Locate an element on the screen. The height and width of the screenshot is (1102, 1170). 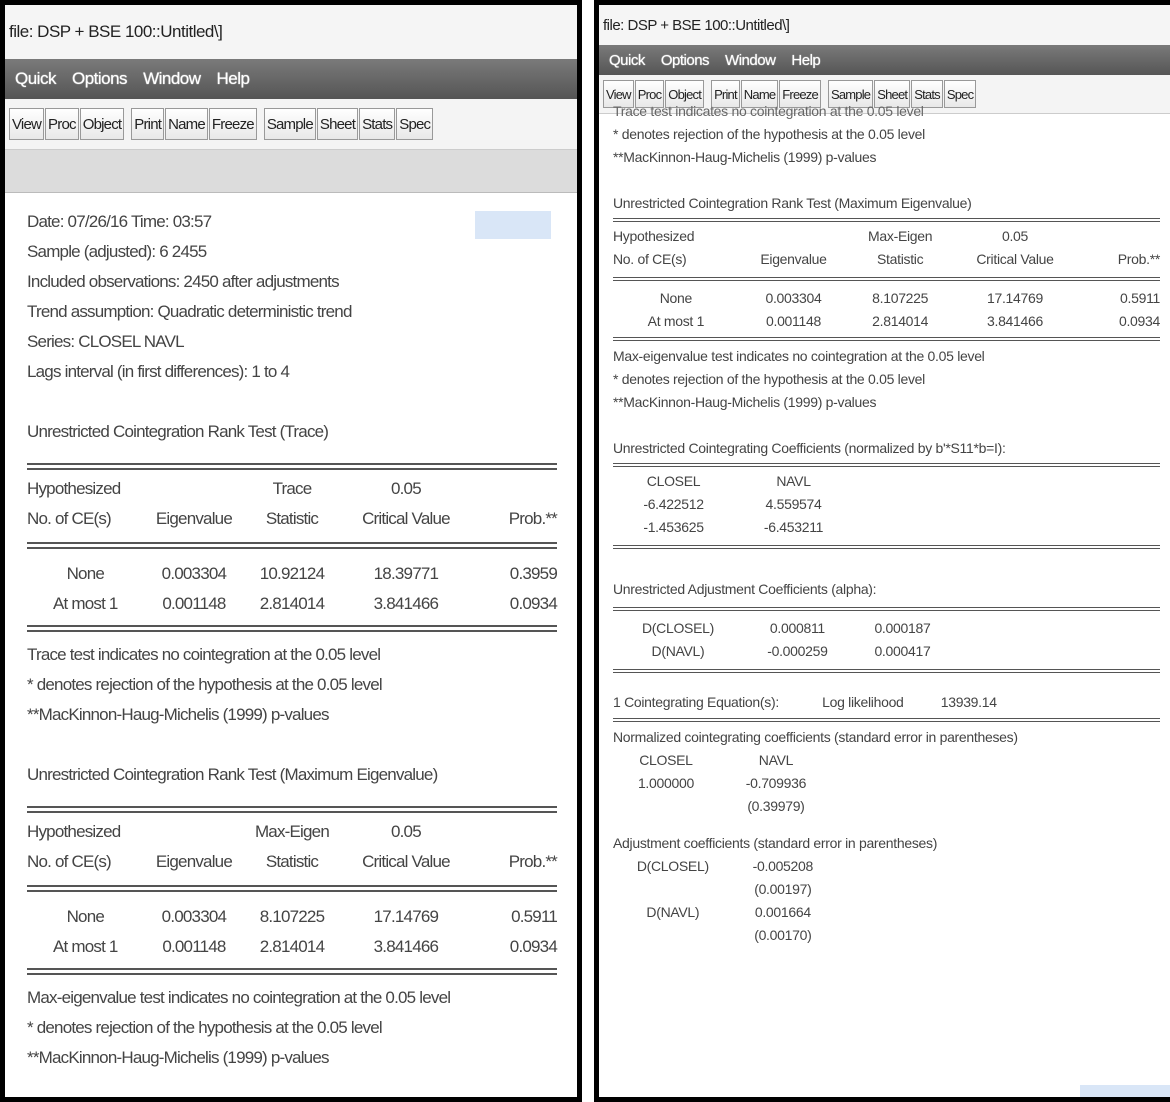
table-row: (0.00170) is located at coordinates (723, 935).